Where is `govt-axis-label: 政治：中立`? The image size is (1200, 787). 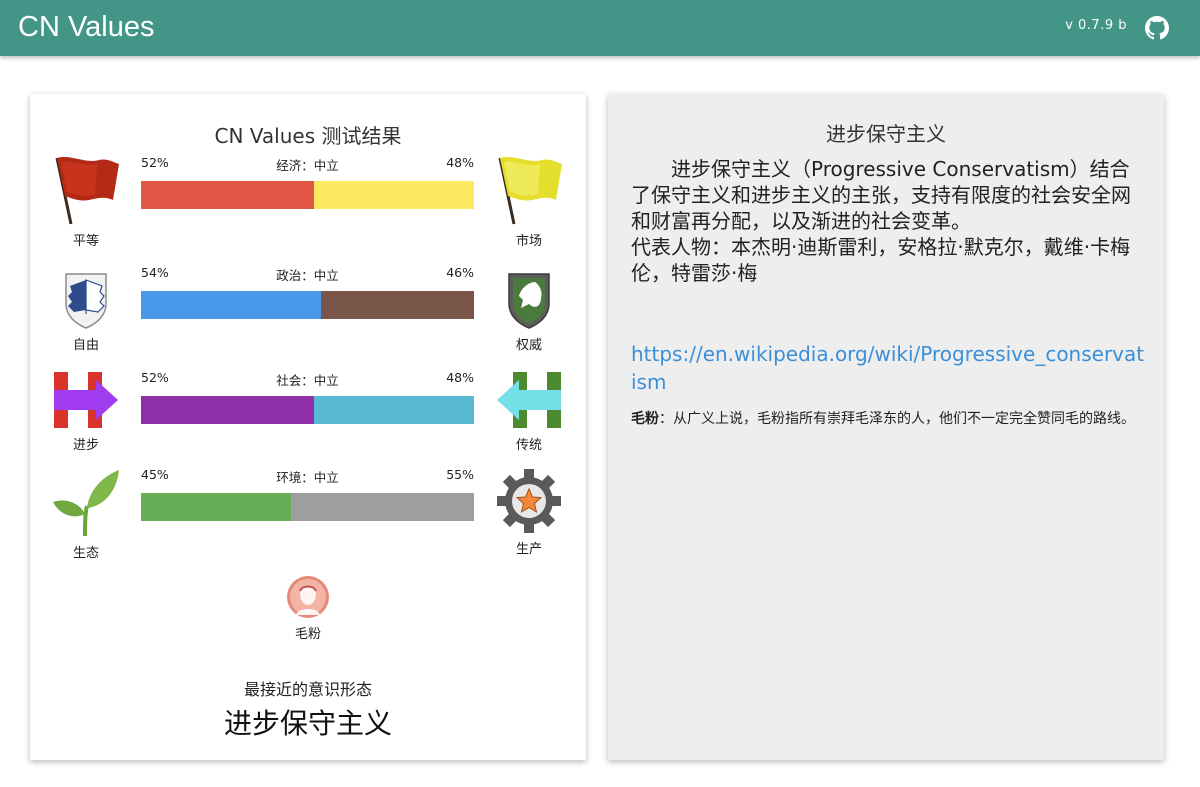
govt-axis-label: 政治：中立 is located at coordinates (307, 275).